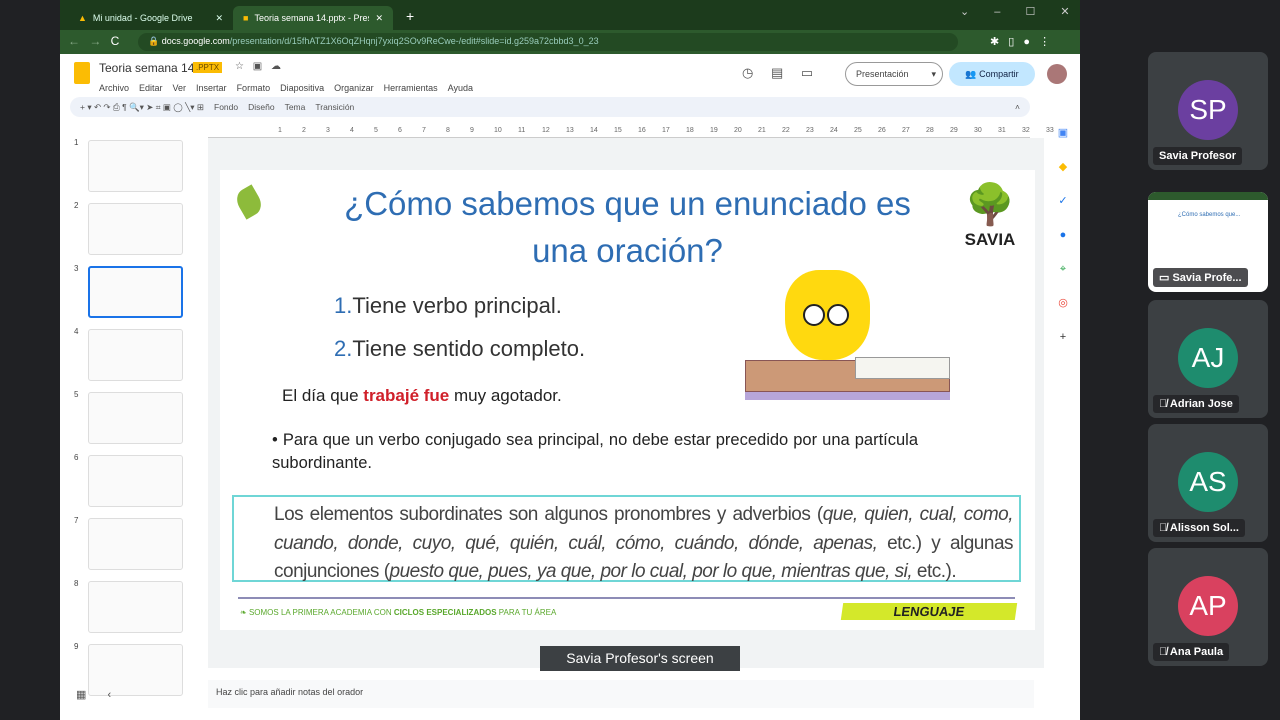  I want to click on people-icon: 👥, so click(971, 74).